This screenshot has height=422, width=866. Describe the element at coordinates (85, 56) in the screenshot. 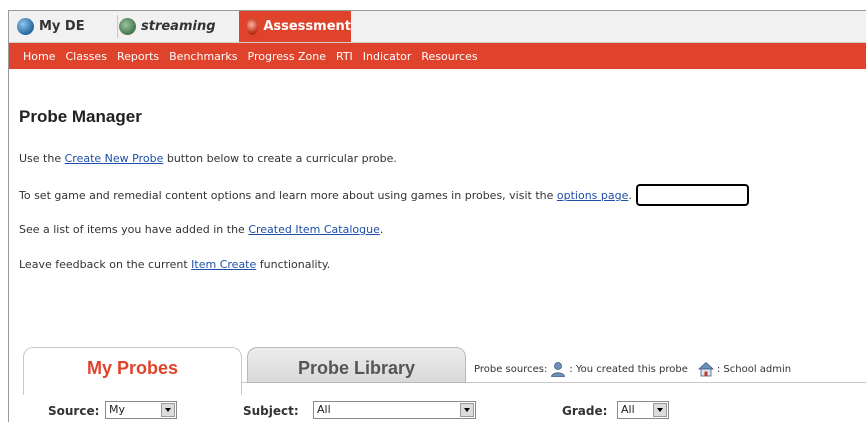

I see `nav-classes: Classes` at that location.